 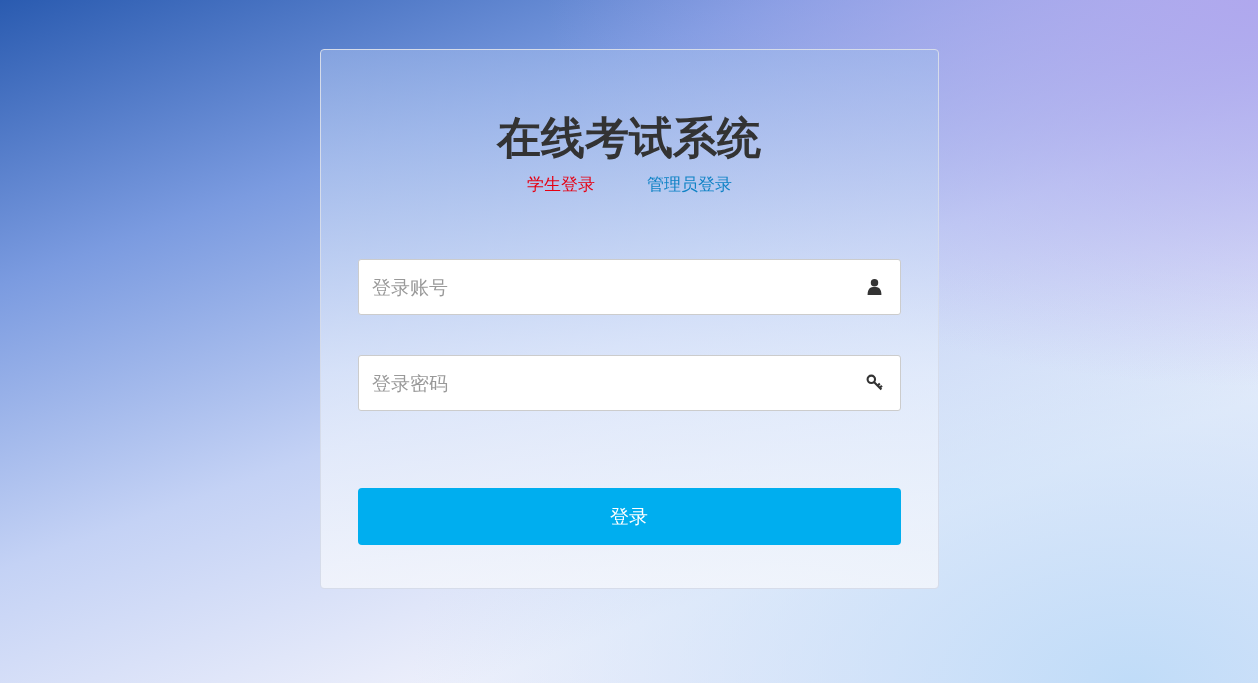 I want to click on login-button: 登录, so click(x=629, y=516).